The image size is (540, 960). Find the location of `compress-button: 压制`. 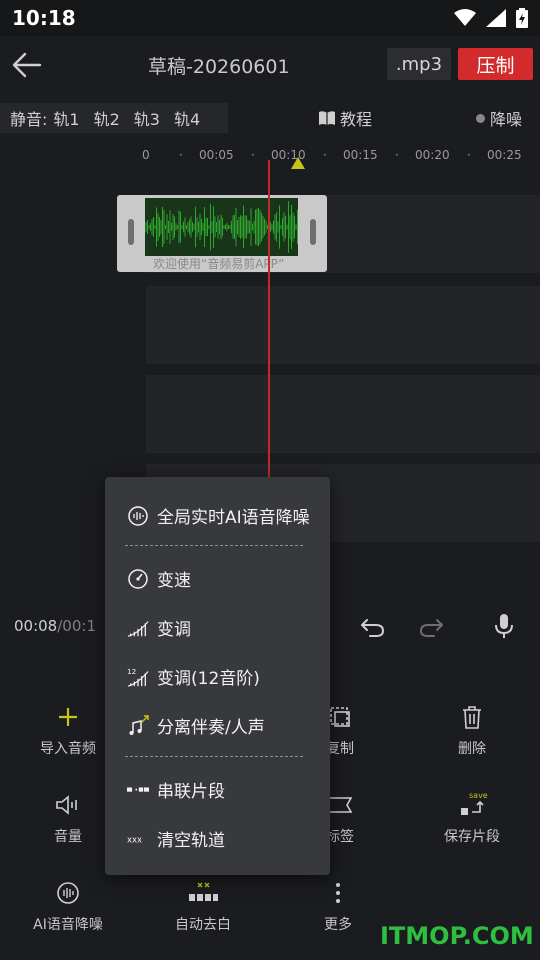

compress-button: 压制 is located at coordinates (495, 64).